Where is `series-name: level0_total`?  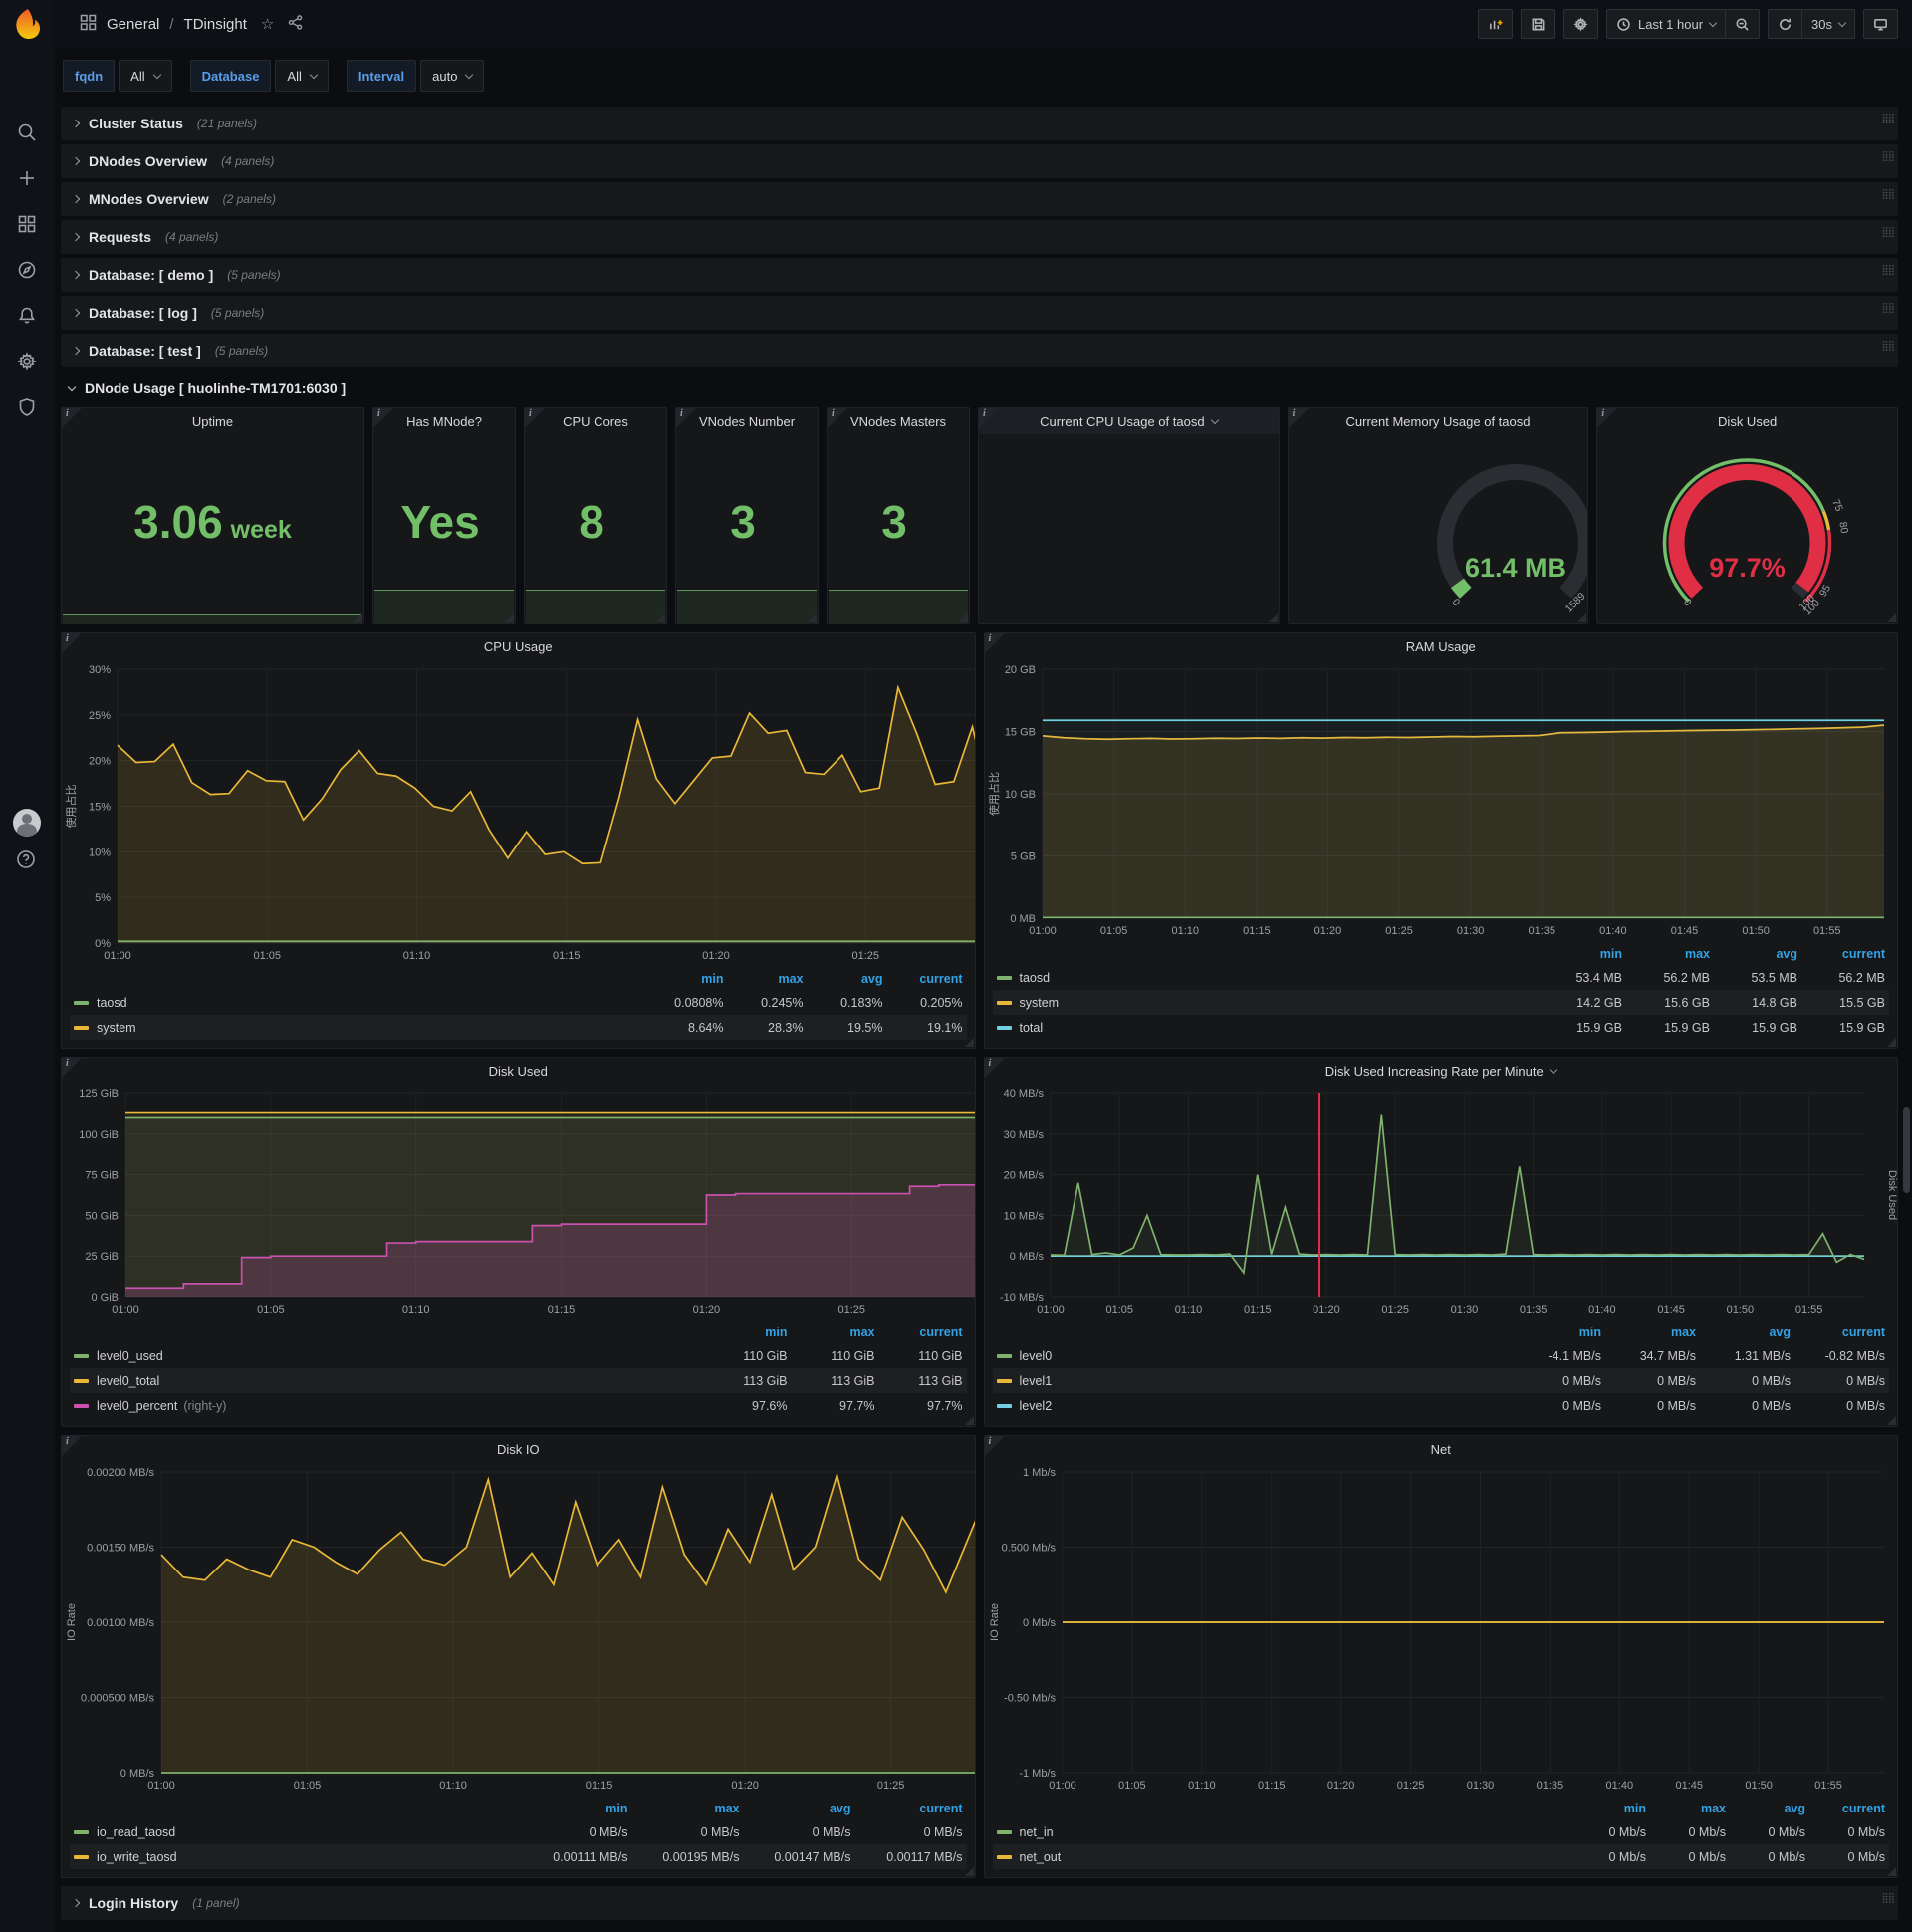
series-name: level0_total is located at coordinates (128, 1381).